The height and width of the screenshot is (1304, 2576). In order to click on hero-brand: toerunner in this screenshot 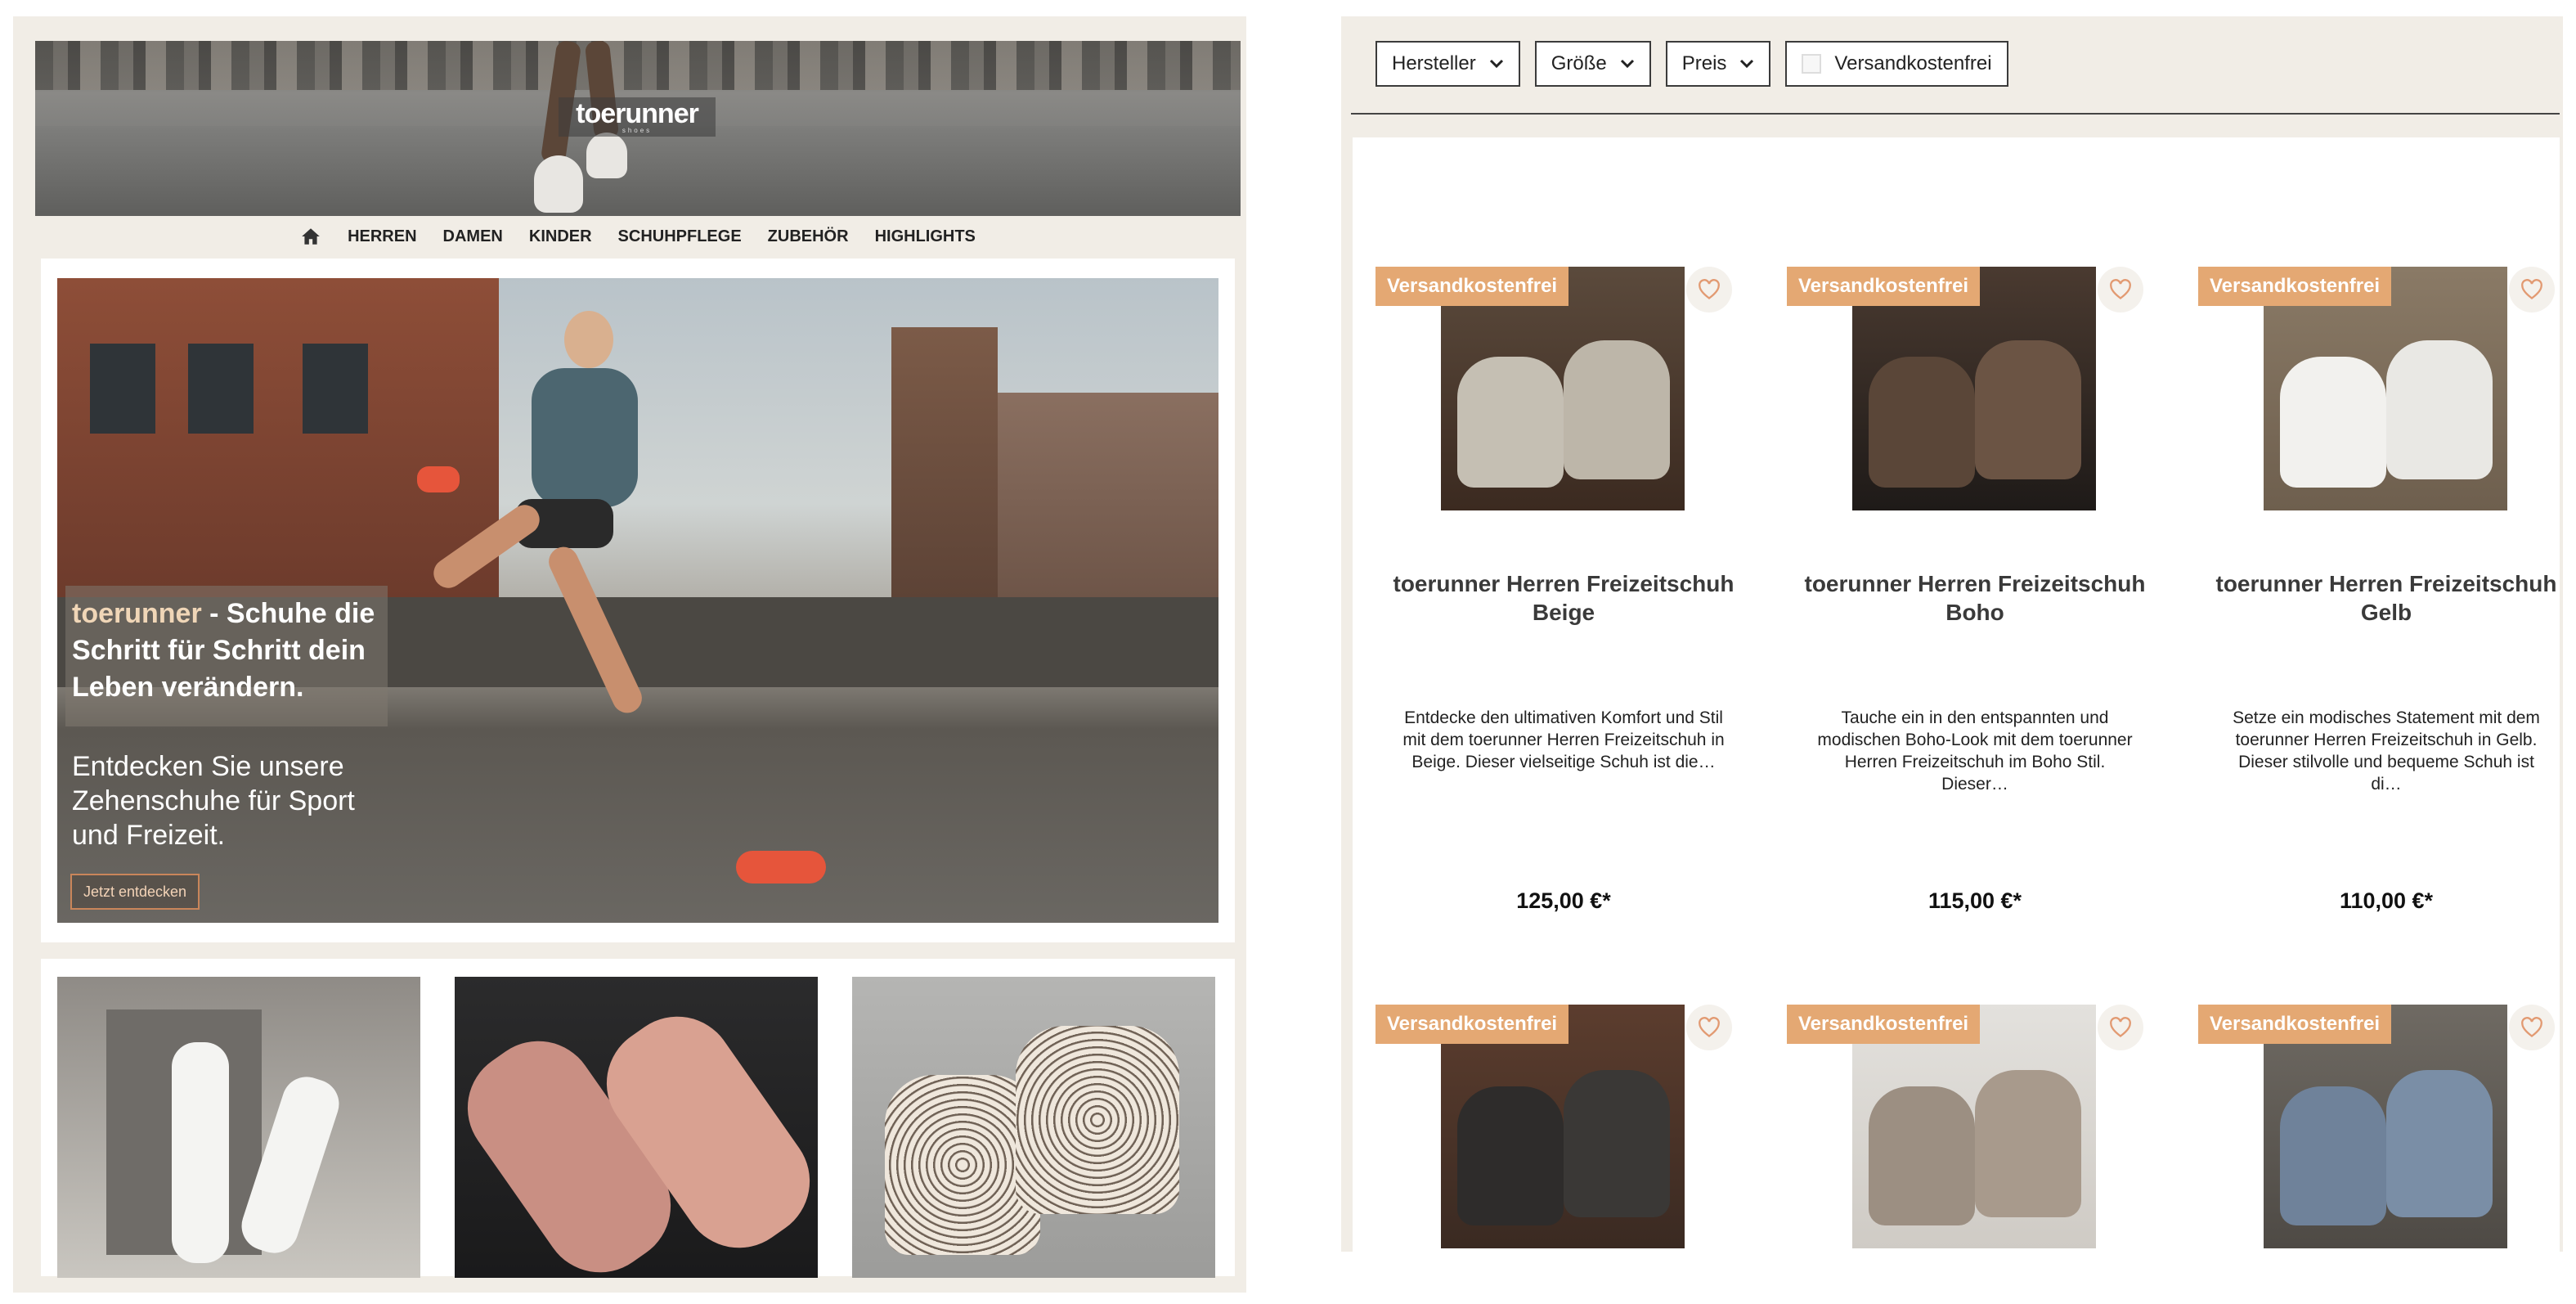, I will do `click(137, 613)`.